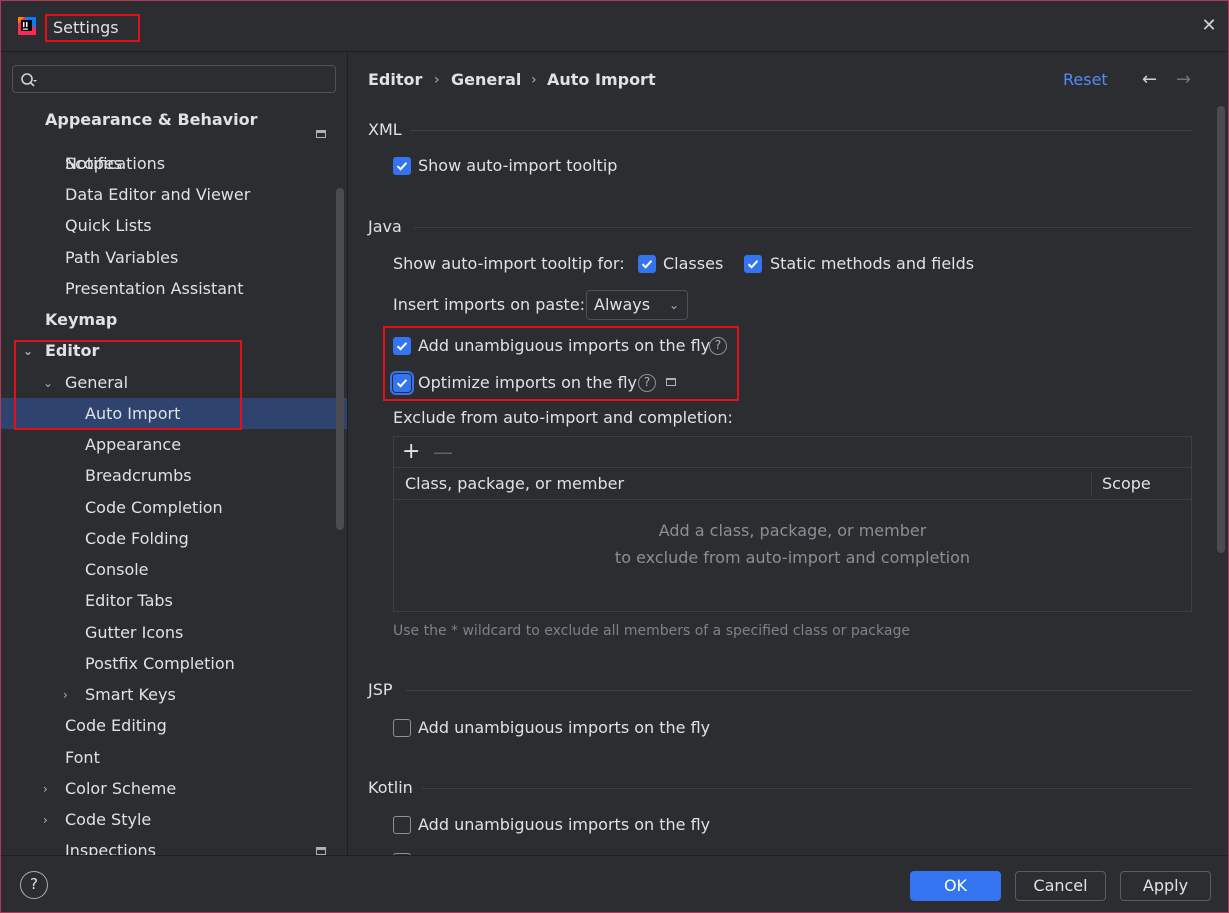 This screenshot has width=1229, height=913. I want to click on sidebar-item-label: Data Editor and Viewer, so click(158, 194).